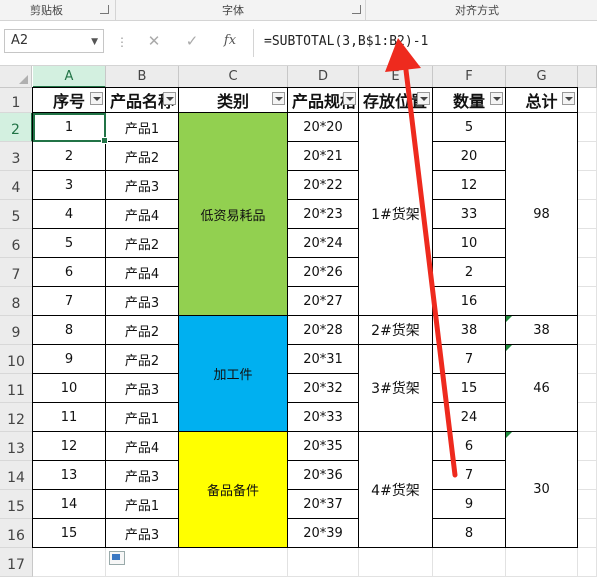 The height and width of the screenshot is (587, 597). Describe the element at coordinates (403, 55) in the screenshot. I see `arrow-head` at that location.